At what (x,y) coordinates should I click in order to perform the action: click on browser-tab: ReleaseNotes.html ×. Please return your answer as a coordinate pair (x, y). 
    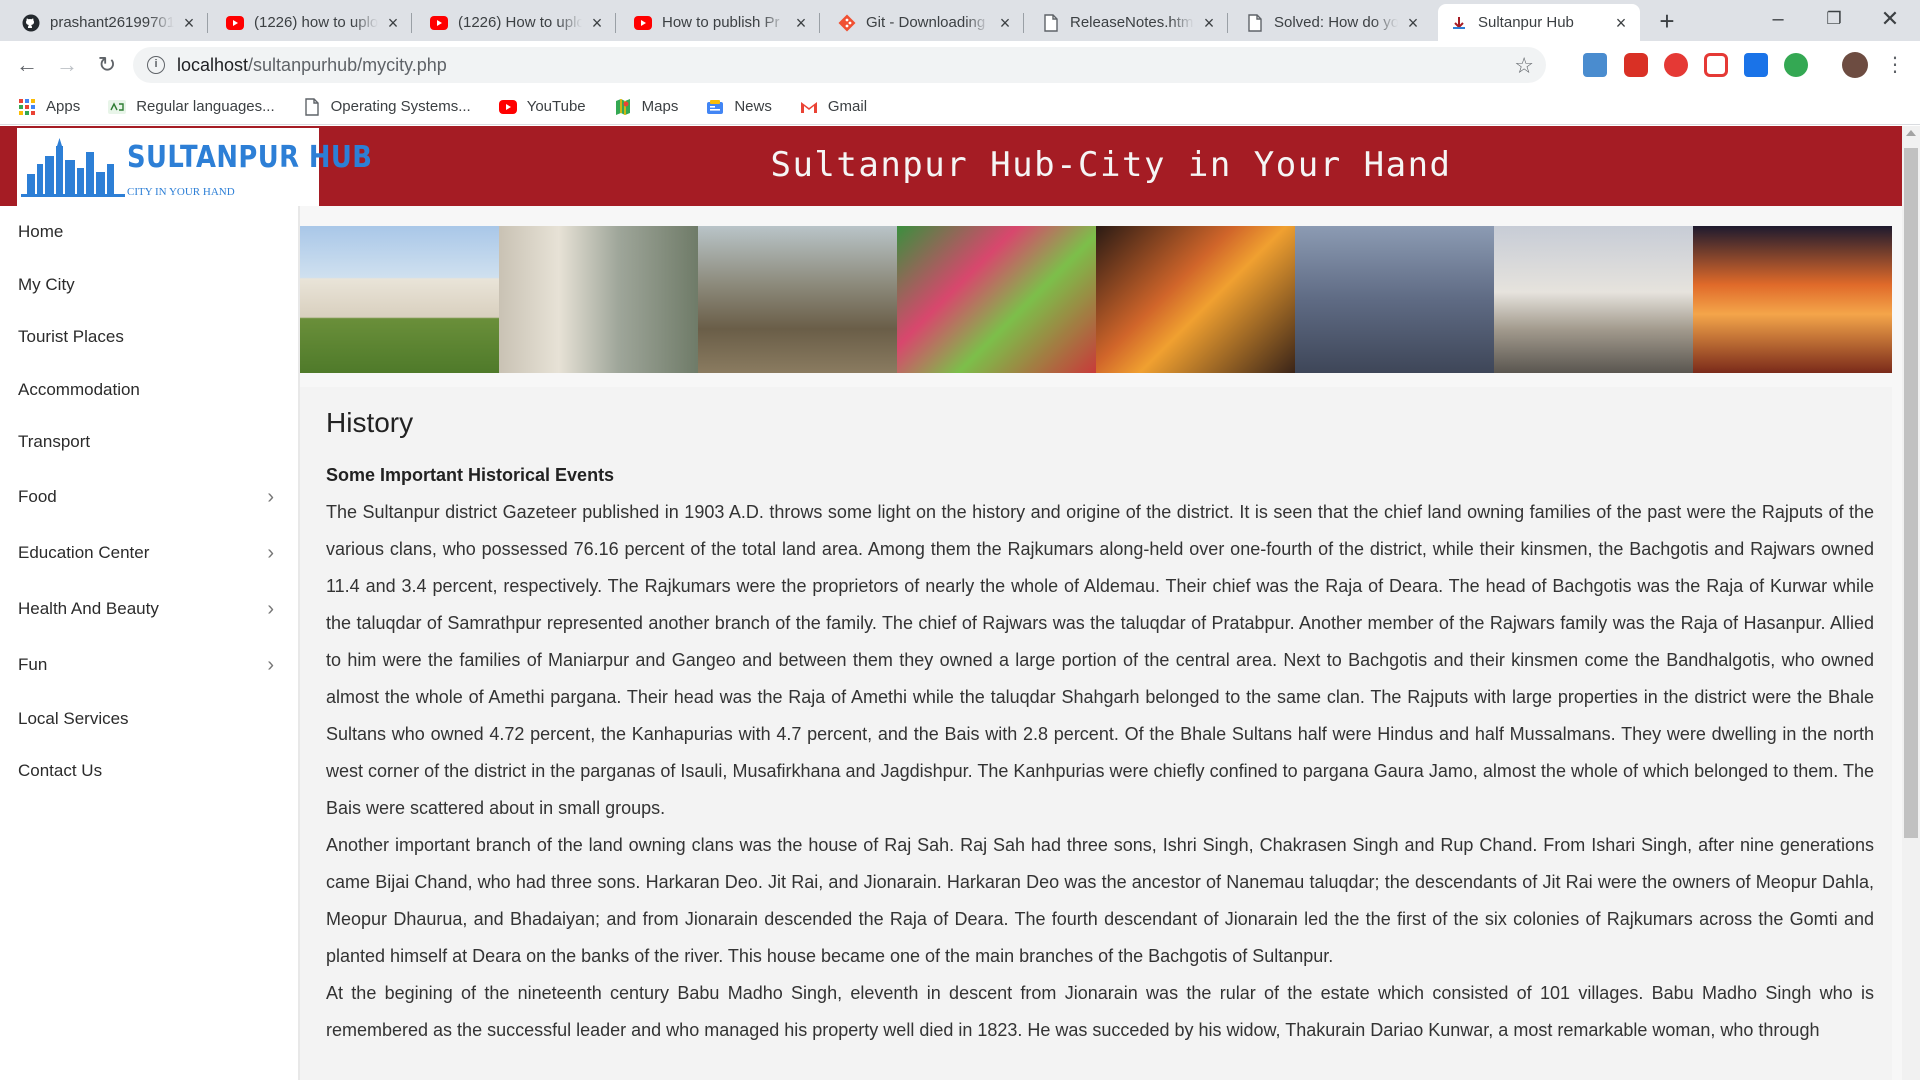
    Looking at the image, I should click on (1129, 22).